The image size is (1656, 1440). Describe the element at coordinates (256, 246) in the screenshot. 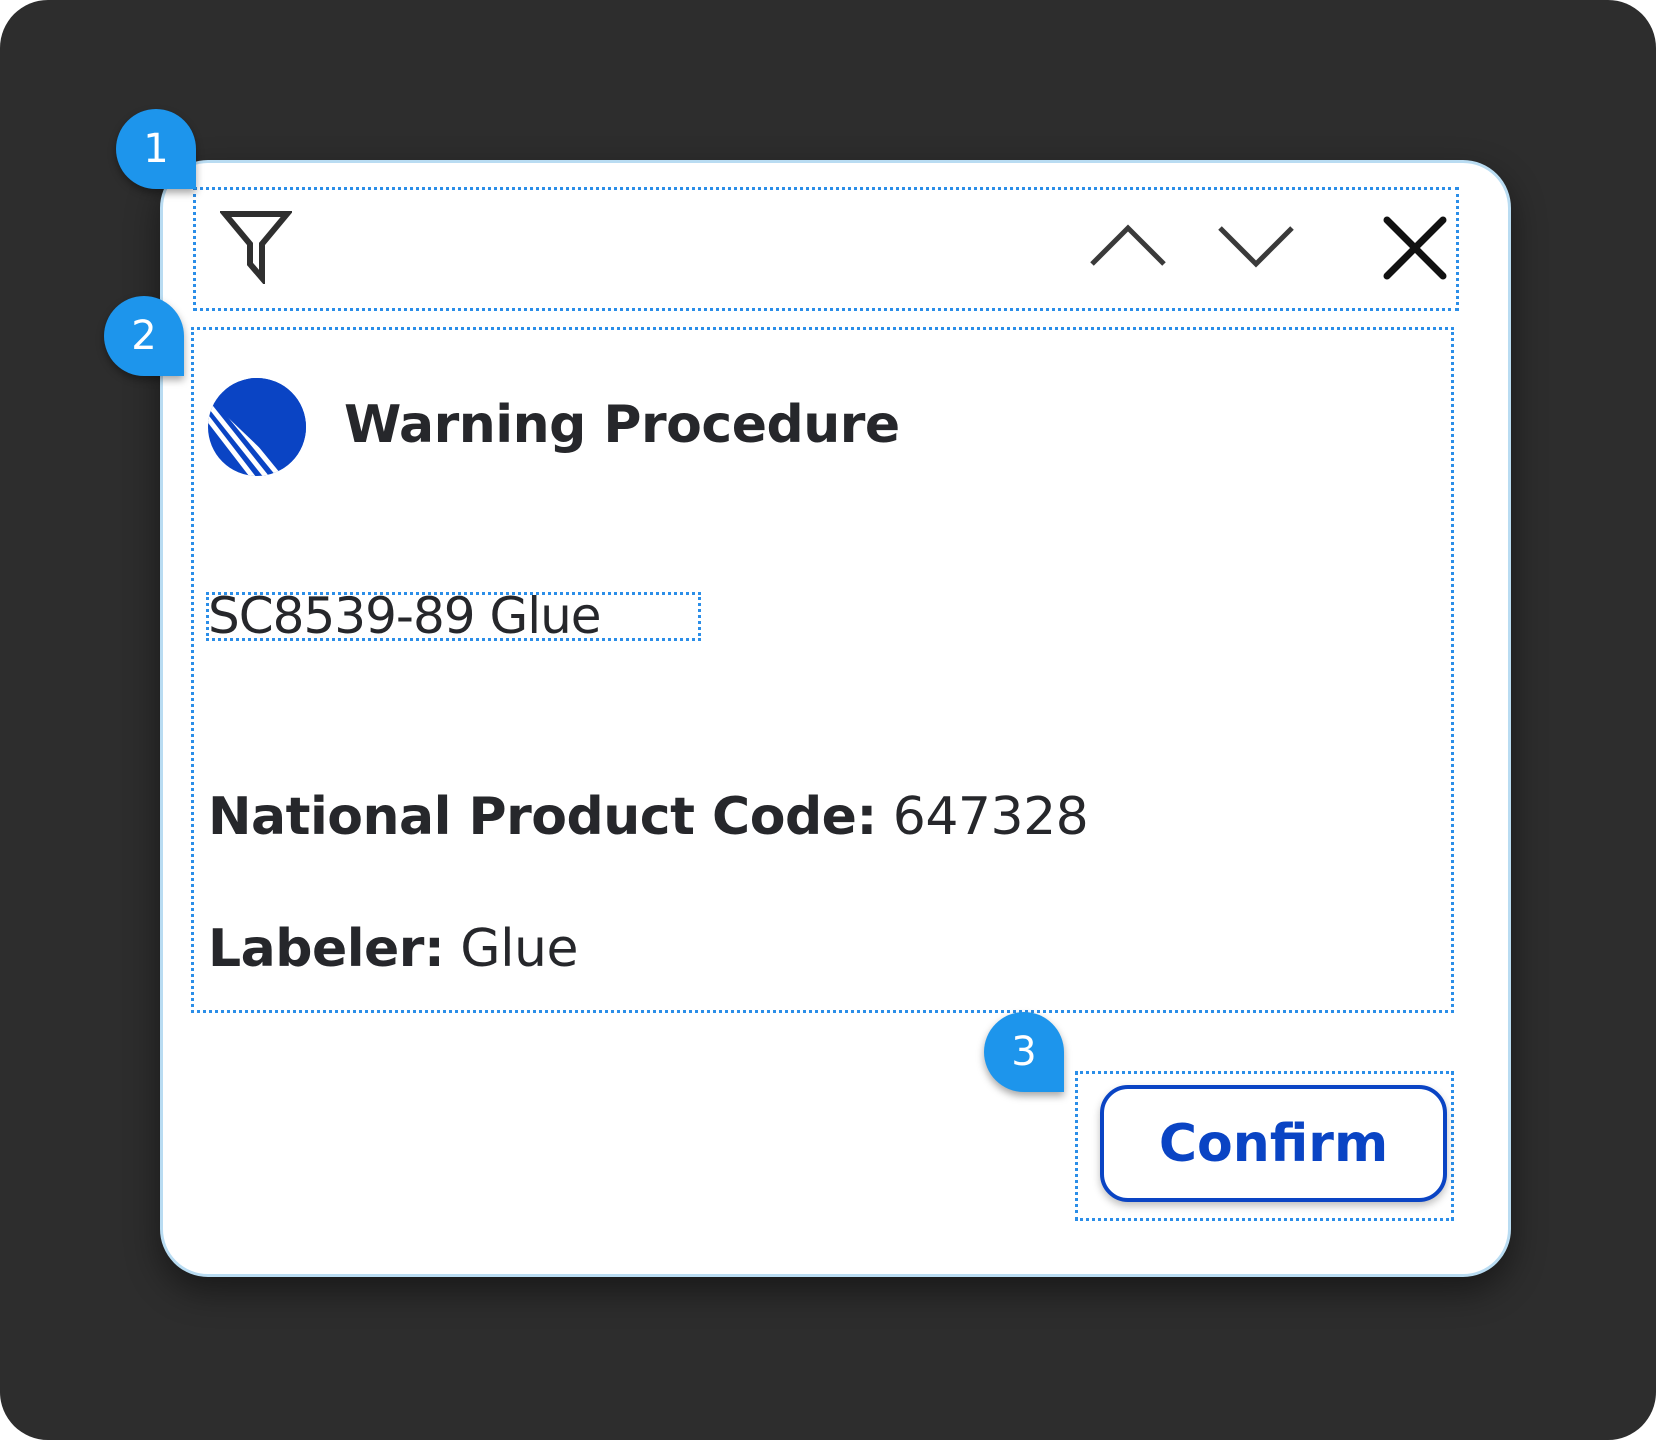

I see `filter-icon` at that location.